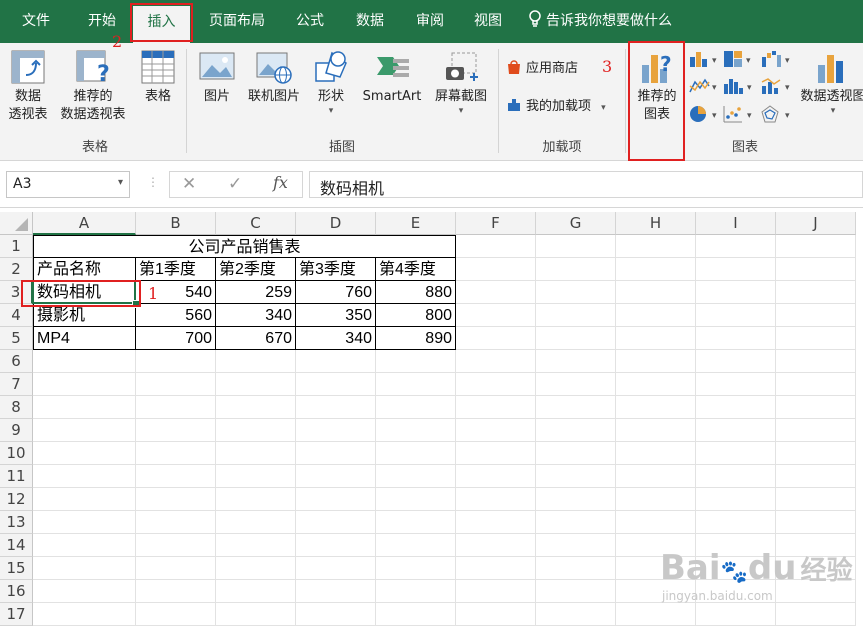 The height and width of the screenshot is (626, 863). I want to click on row-header-5: 5, so click(16, 338).